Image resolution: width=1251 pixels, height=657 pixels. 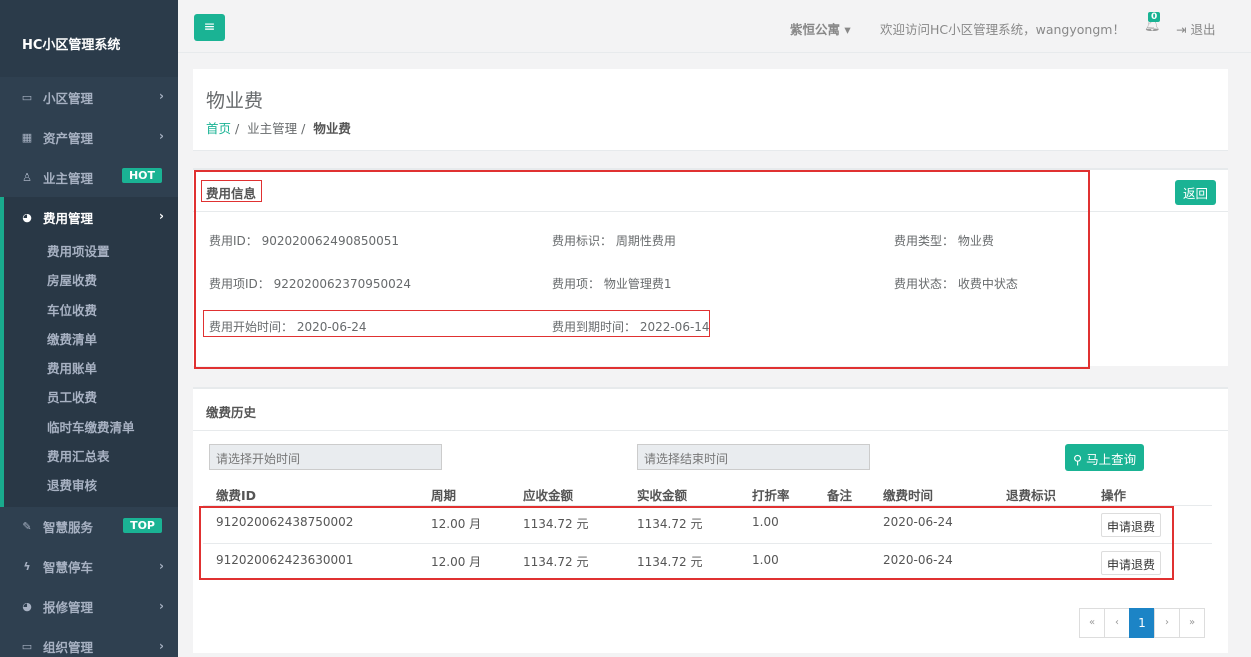 What do you see at coordinates (91, 339) in the screenshot?
I see `submenu-item: 缴费清单` at bounding box center [91, 339].